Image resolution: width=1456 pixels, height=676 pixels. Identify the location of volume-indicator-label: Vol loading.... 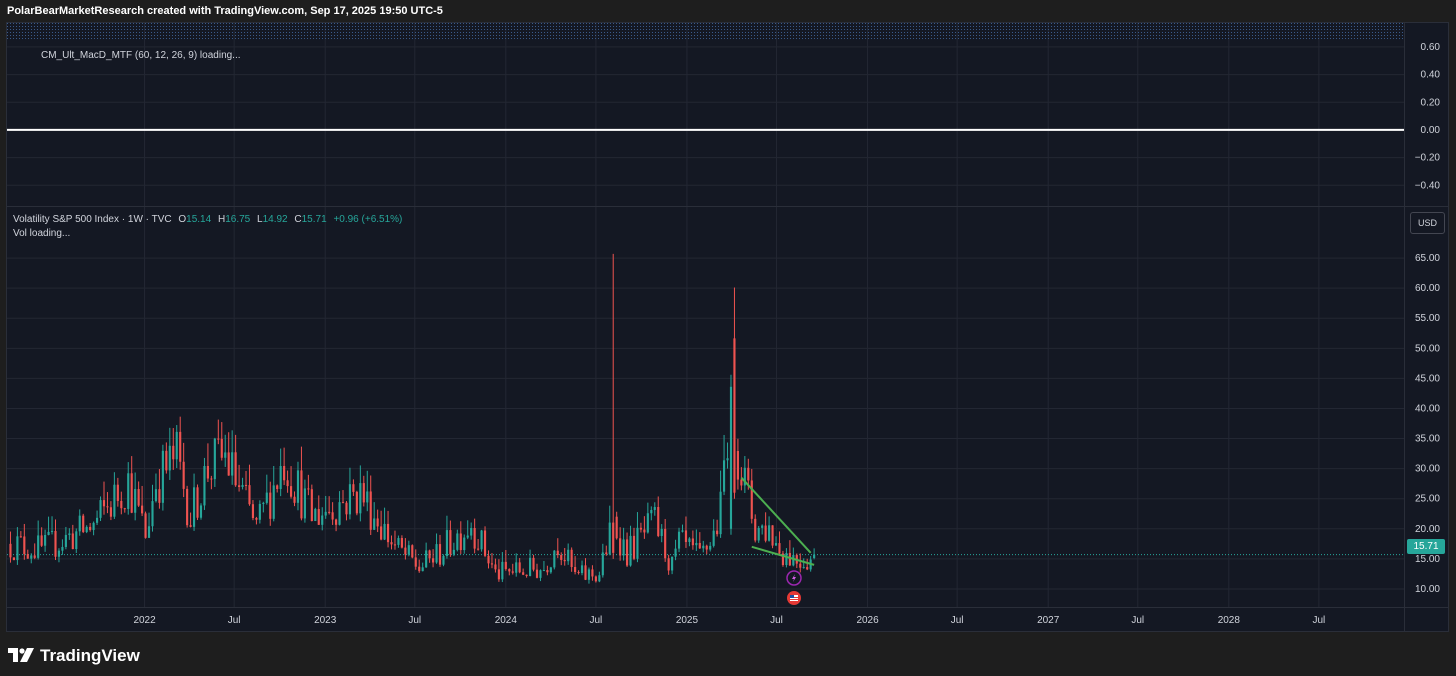
(41, 233).